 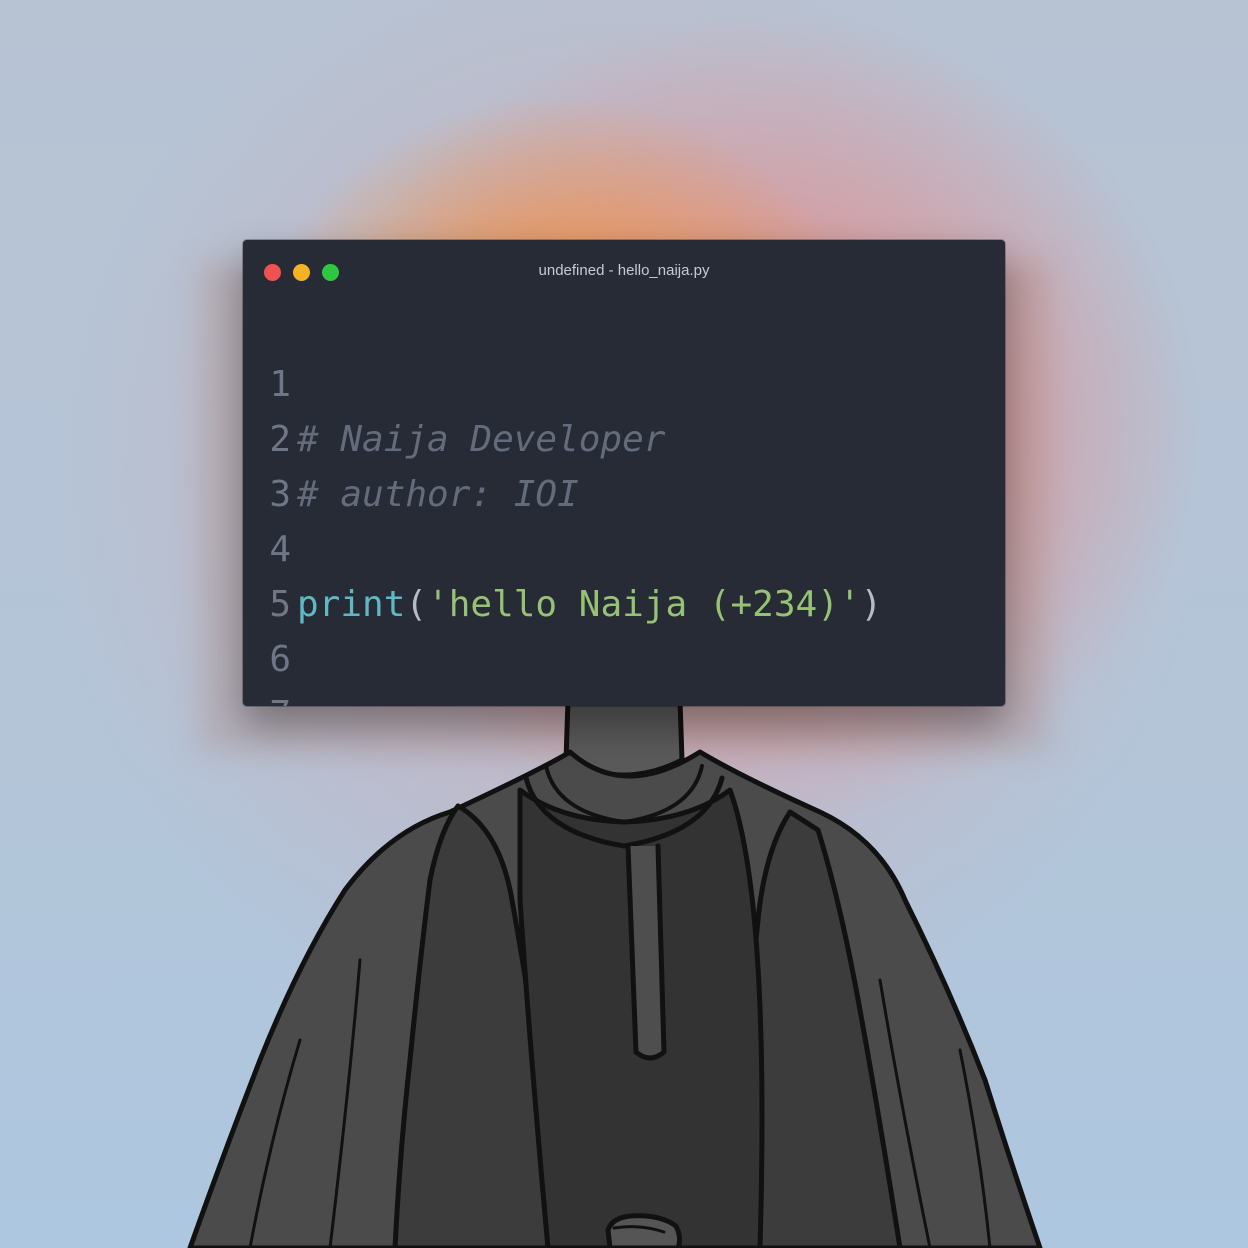 What do you see at coordinates (624, 628) in the screenshot?
I see `code-line: 6` at bounding box center [624, 628].